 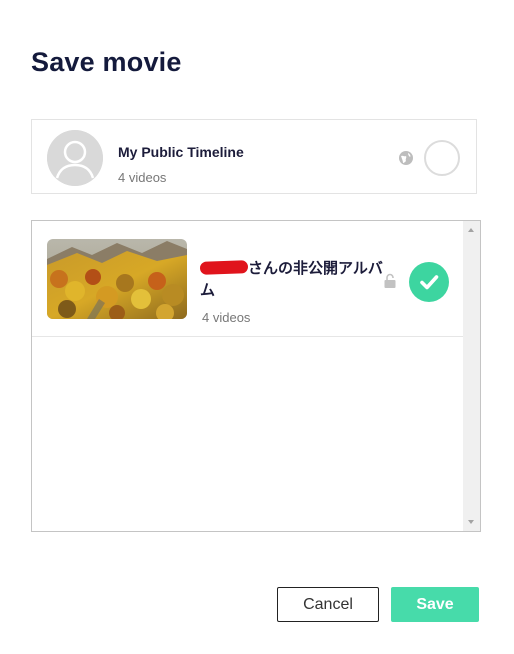 I want to click on timeline-select-toggle, so click(x=442, y=158).